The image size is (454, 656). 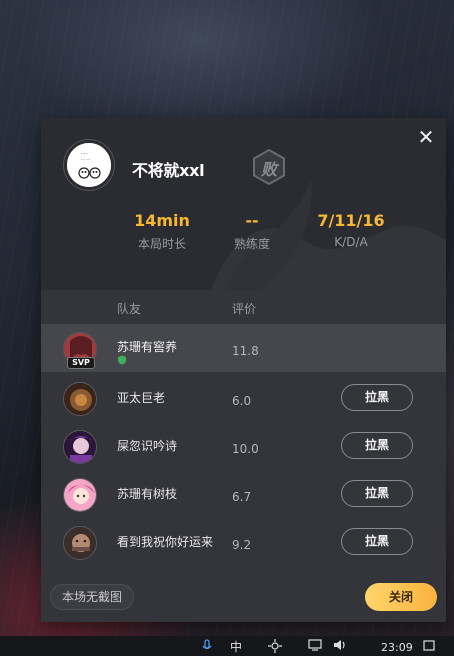 What do you see at coordinates (315, 645) in the screenshot?
I see `display-icon` at bounding box center [315, 645].